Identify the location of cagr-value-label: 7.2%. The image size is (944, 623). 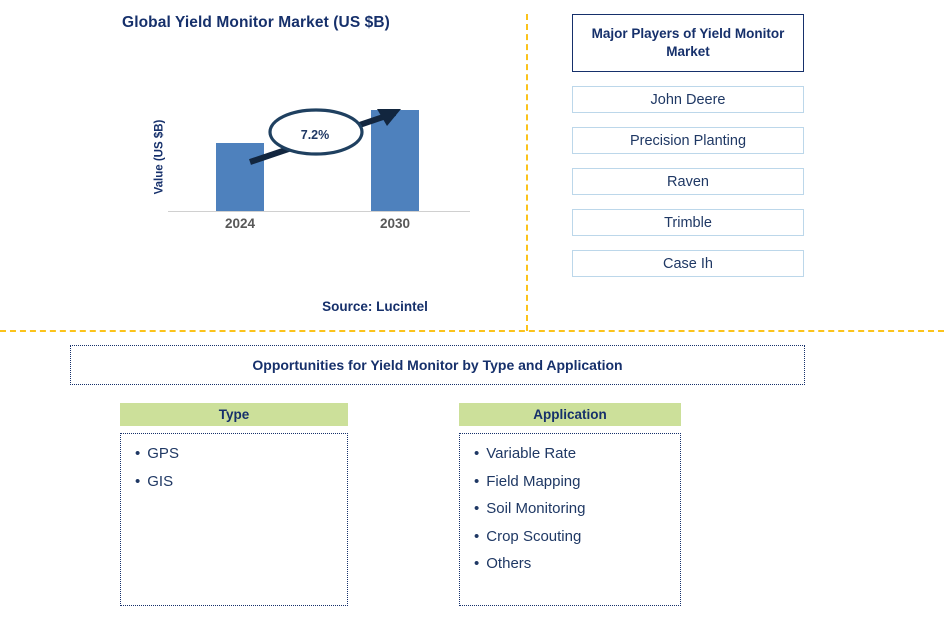
(315, 135).